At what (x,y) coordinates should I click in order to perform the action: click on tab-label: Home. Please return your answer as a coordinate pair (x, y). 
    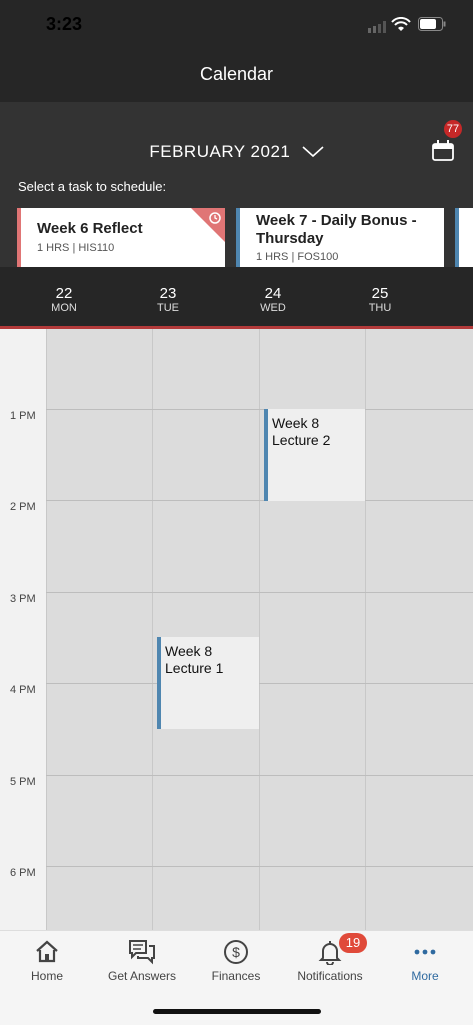
    Looking at the image, I should click on (46, 976).